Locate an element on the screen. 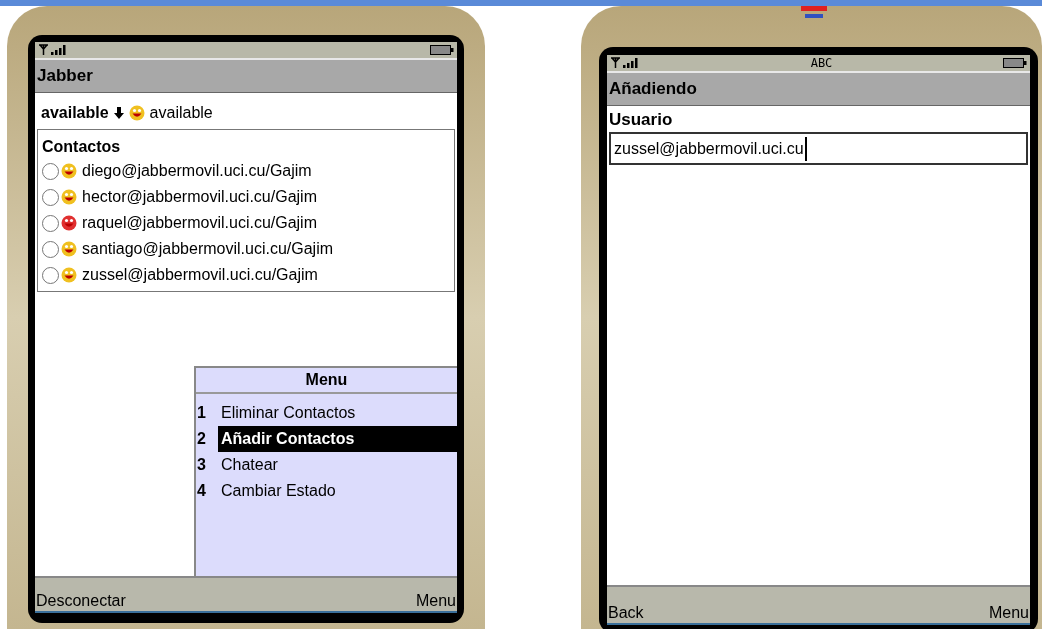 The image size is (1042, 629). contact-address: santiago@jabbermovil.uci.cu/Gajim is located at coordinates (207, 249).